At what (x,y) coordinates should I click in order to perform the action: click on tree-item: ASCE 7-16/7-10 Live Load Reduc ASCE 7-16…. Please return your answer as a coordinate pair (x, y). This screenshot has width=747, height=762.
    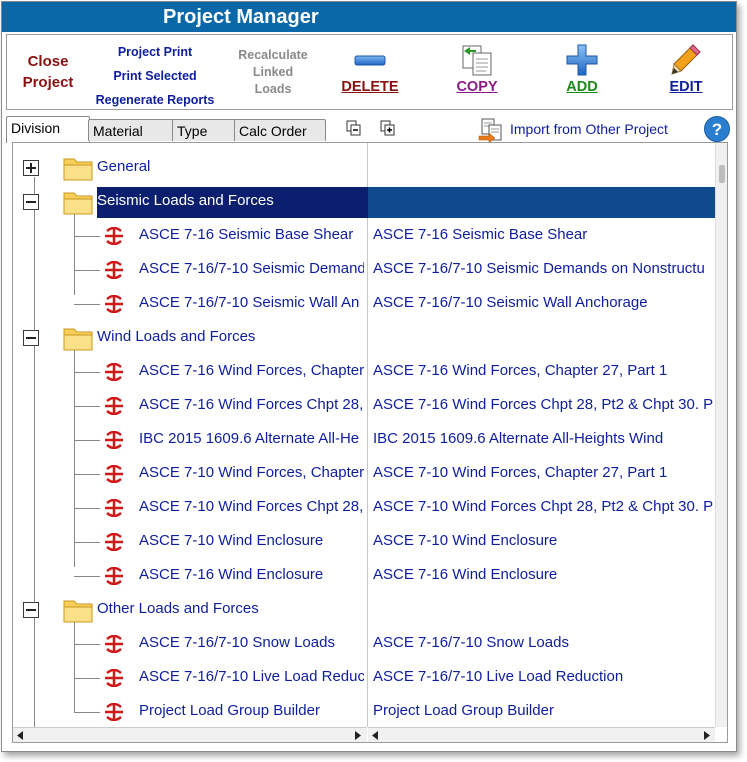
    Looking at the image, I should click on (364, 678).